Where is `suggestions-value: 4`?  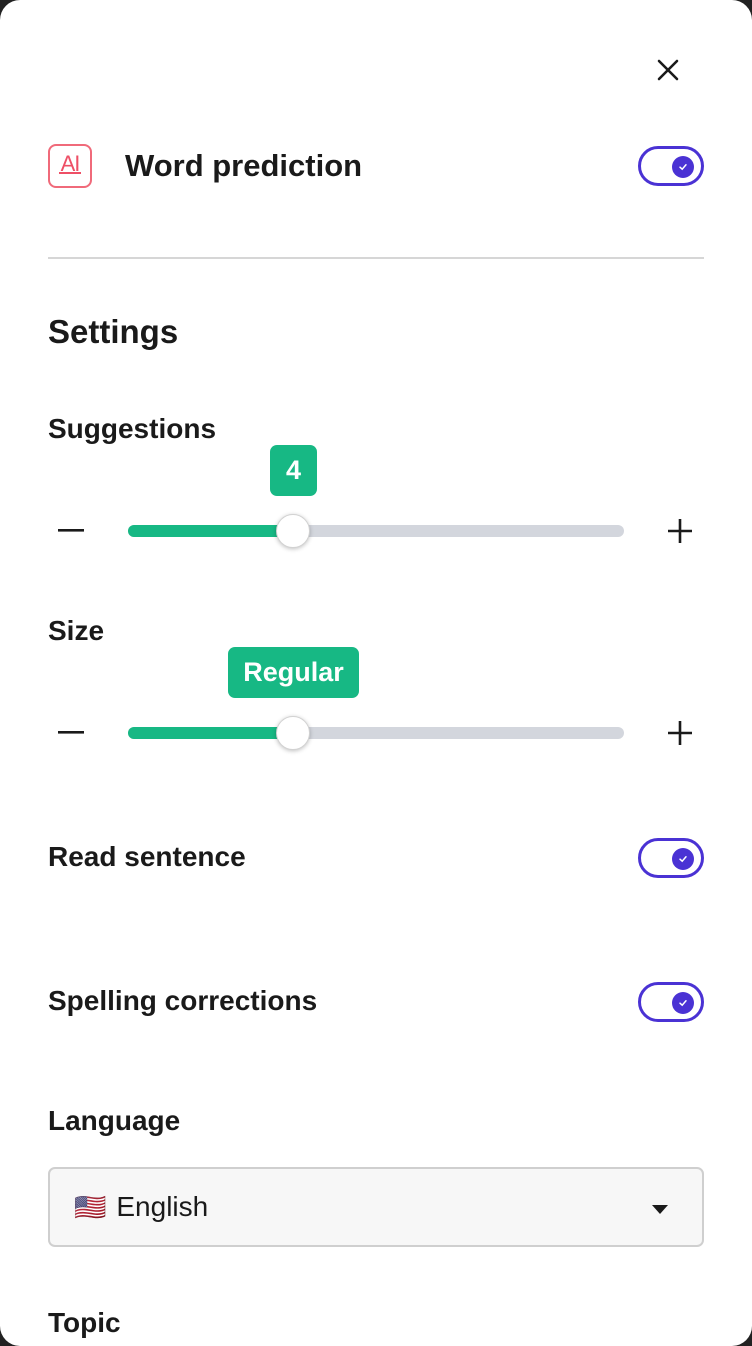 suggestions-value: 4 is located at coordinates (293, 470).